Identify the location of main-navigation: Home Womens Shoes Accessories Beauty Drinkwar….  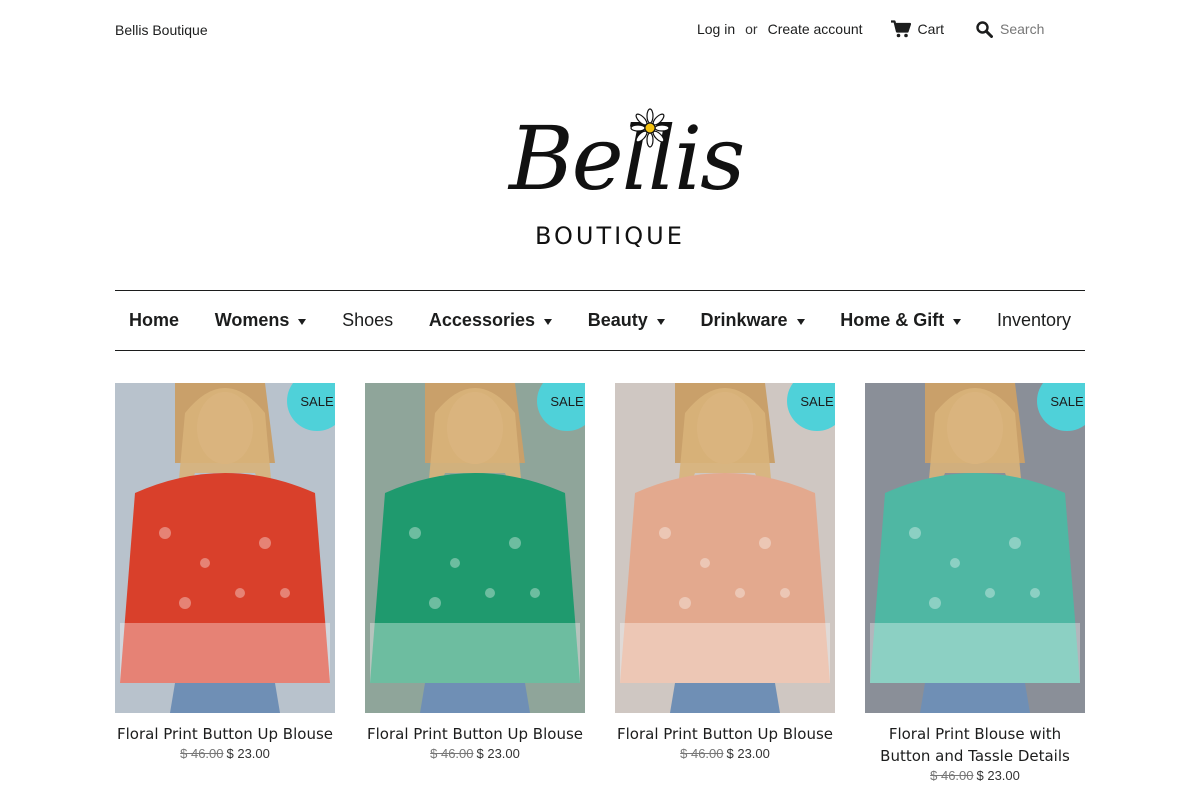
(600, 320).